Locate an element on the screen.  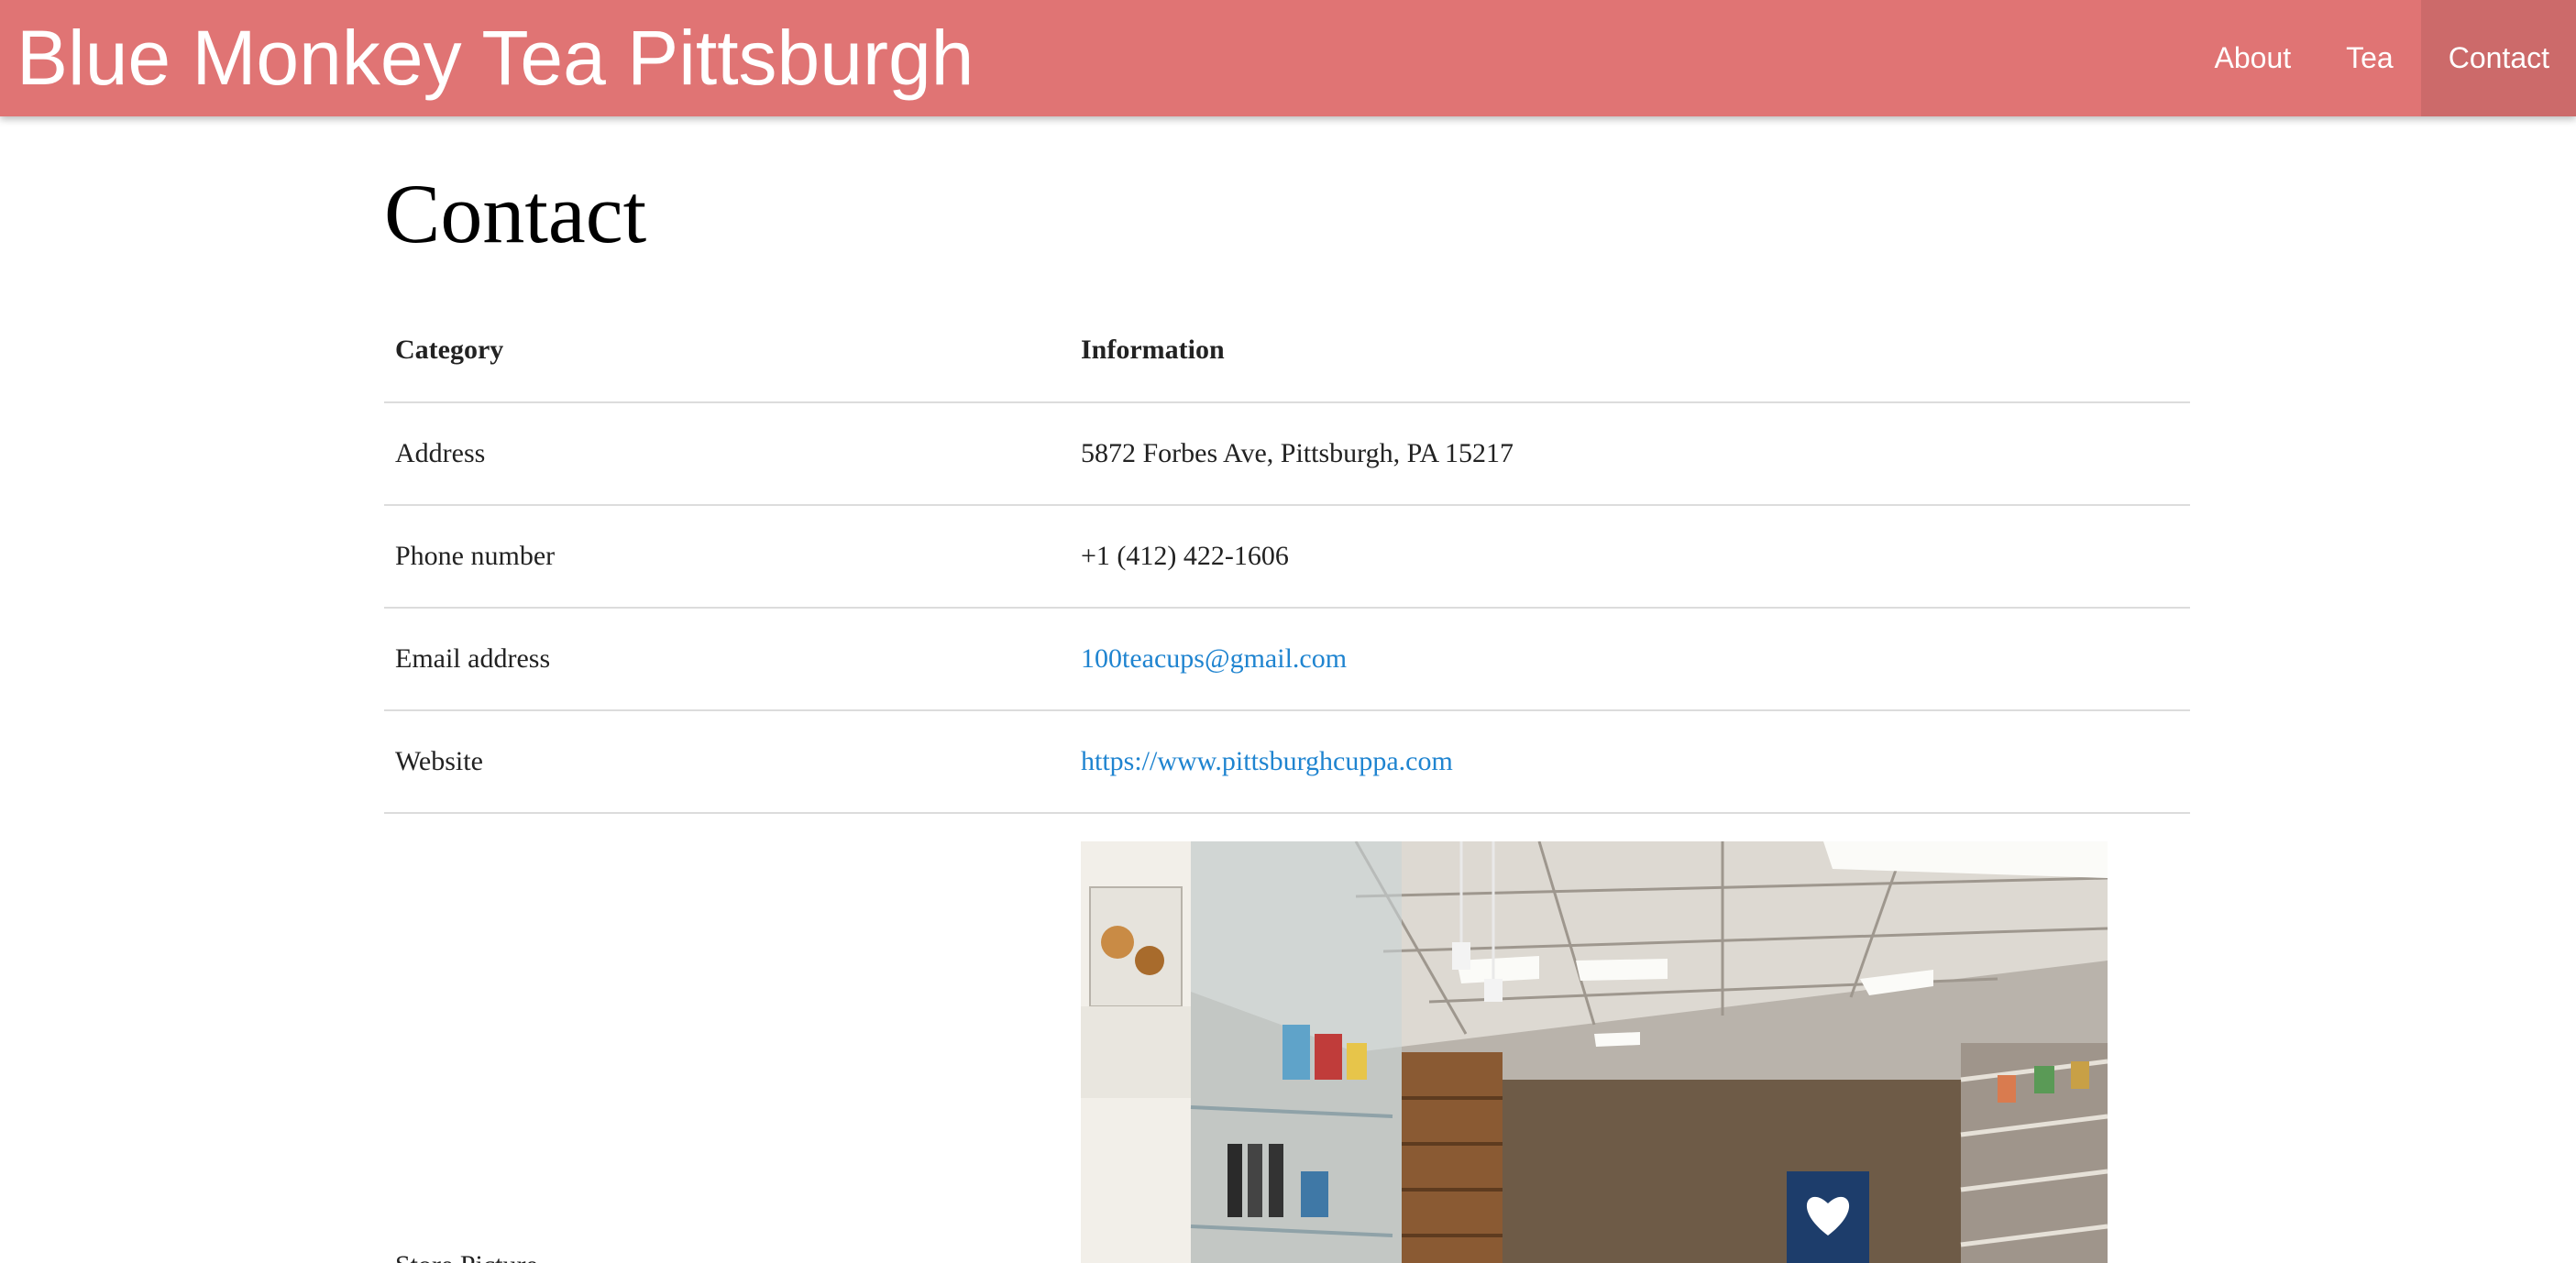
brand-title: Blue Monkey Tea Pittsburgh is located at coordinates (495, 57).